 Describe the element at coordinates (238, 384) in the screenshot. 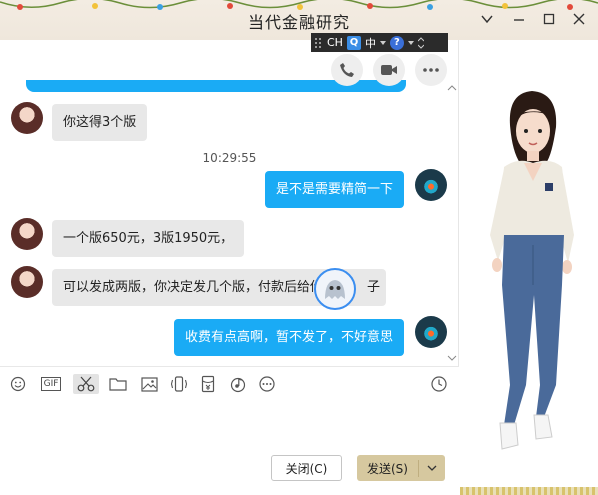

I see `music-icon` at that location.